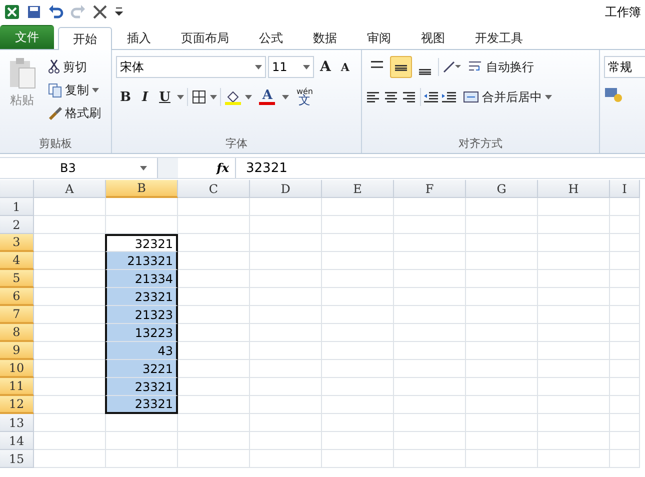  I want to click on column-header: B, so click(142, 189).